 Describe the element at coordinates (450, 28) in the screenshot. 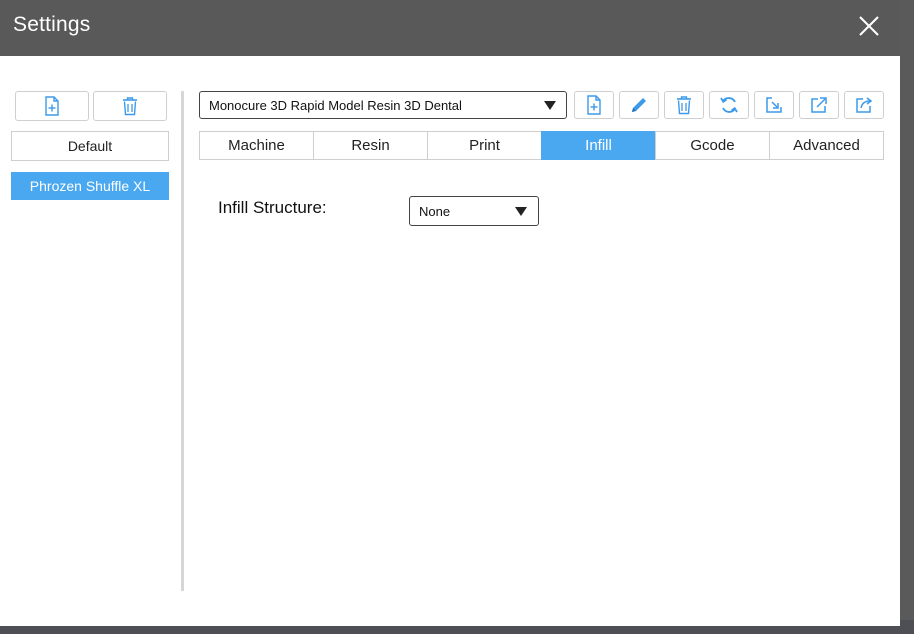

I see `dialog-titlebar: Settings` at that location.